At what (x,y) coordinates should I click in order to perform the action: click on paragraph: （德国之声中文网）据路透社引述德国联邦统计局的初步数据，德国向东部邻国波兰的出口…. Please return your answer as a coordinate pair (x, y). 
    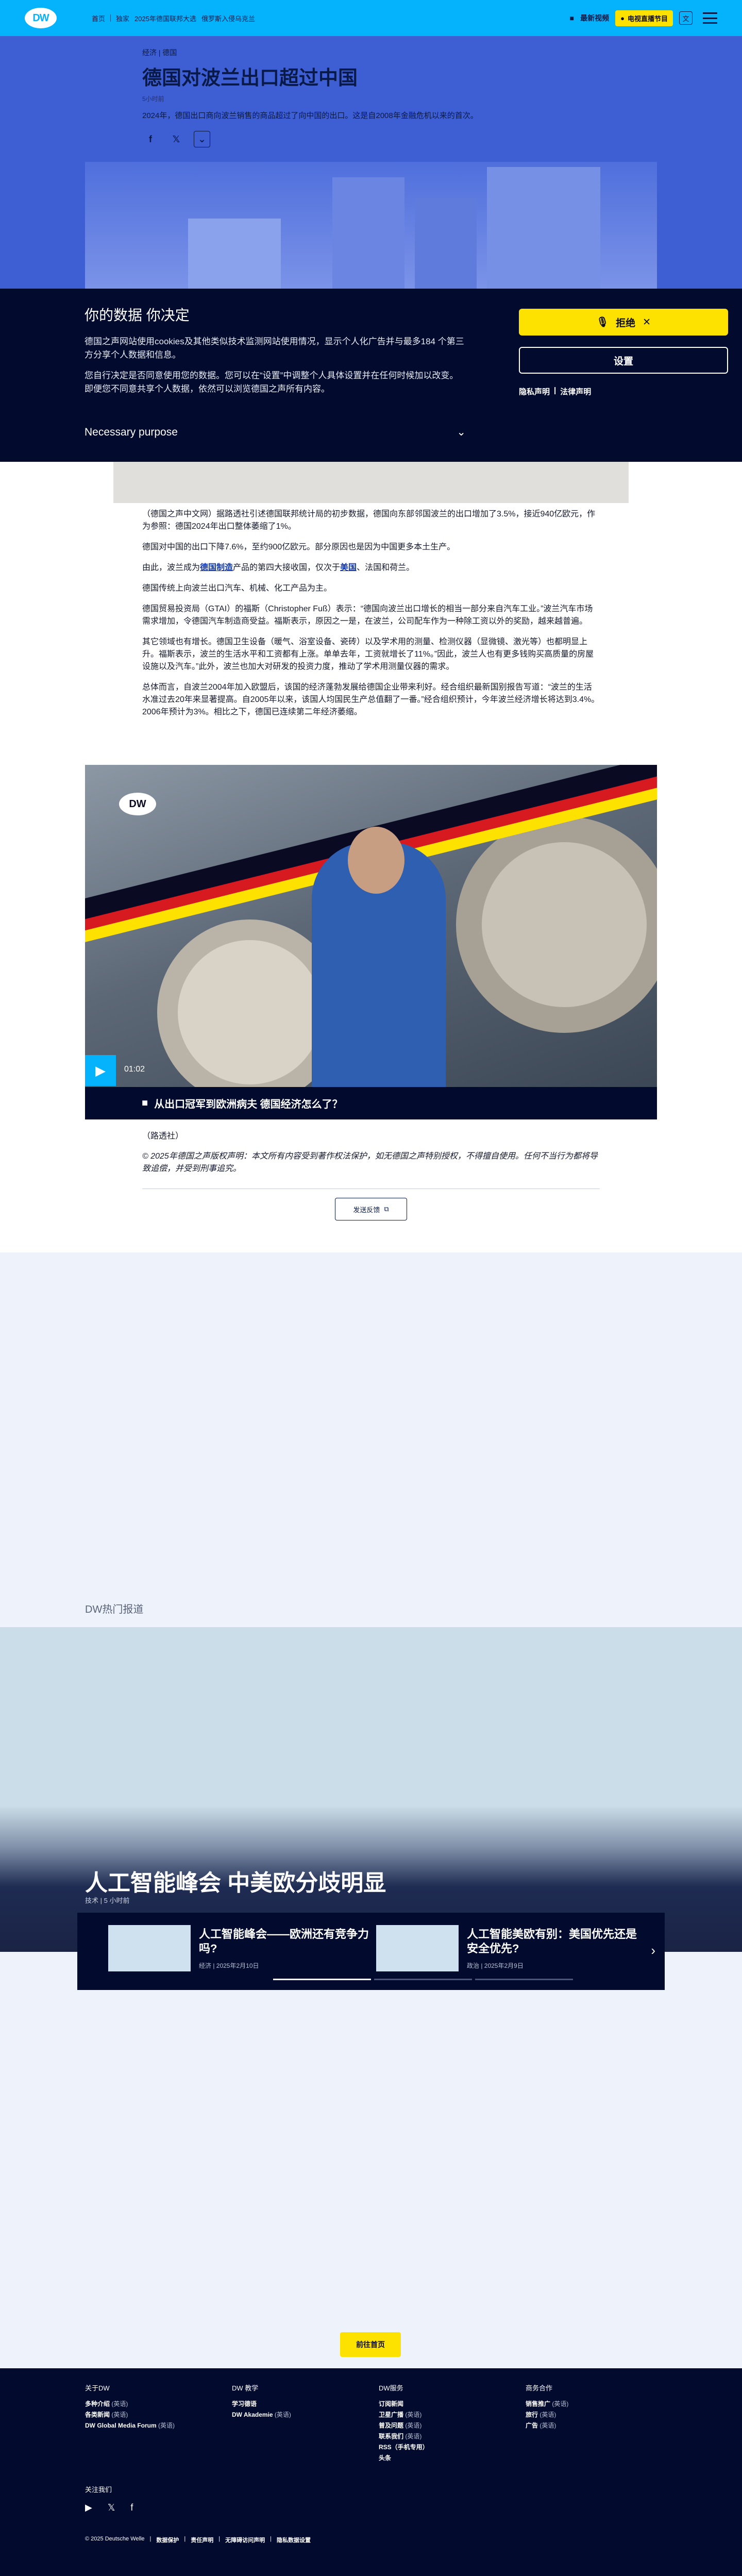
    Looking at the image, I should click on (369, 520).